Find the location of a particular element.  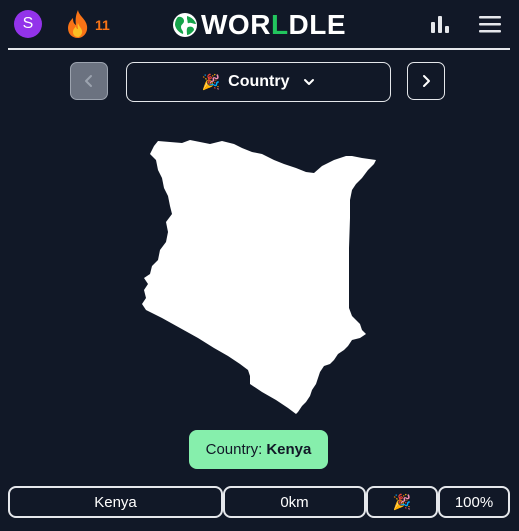

logo-text-3: DLE is located at coordinates (317, 24).